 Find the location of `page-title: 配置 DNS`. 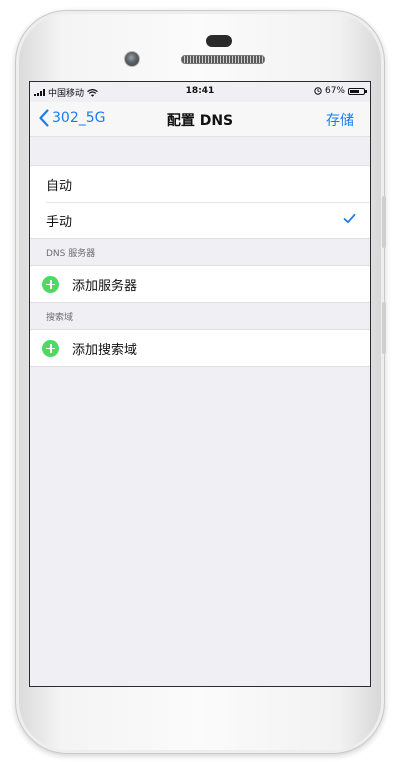

page-title: 配置 DNS is located at coordinates (200, 121).